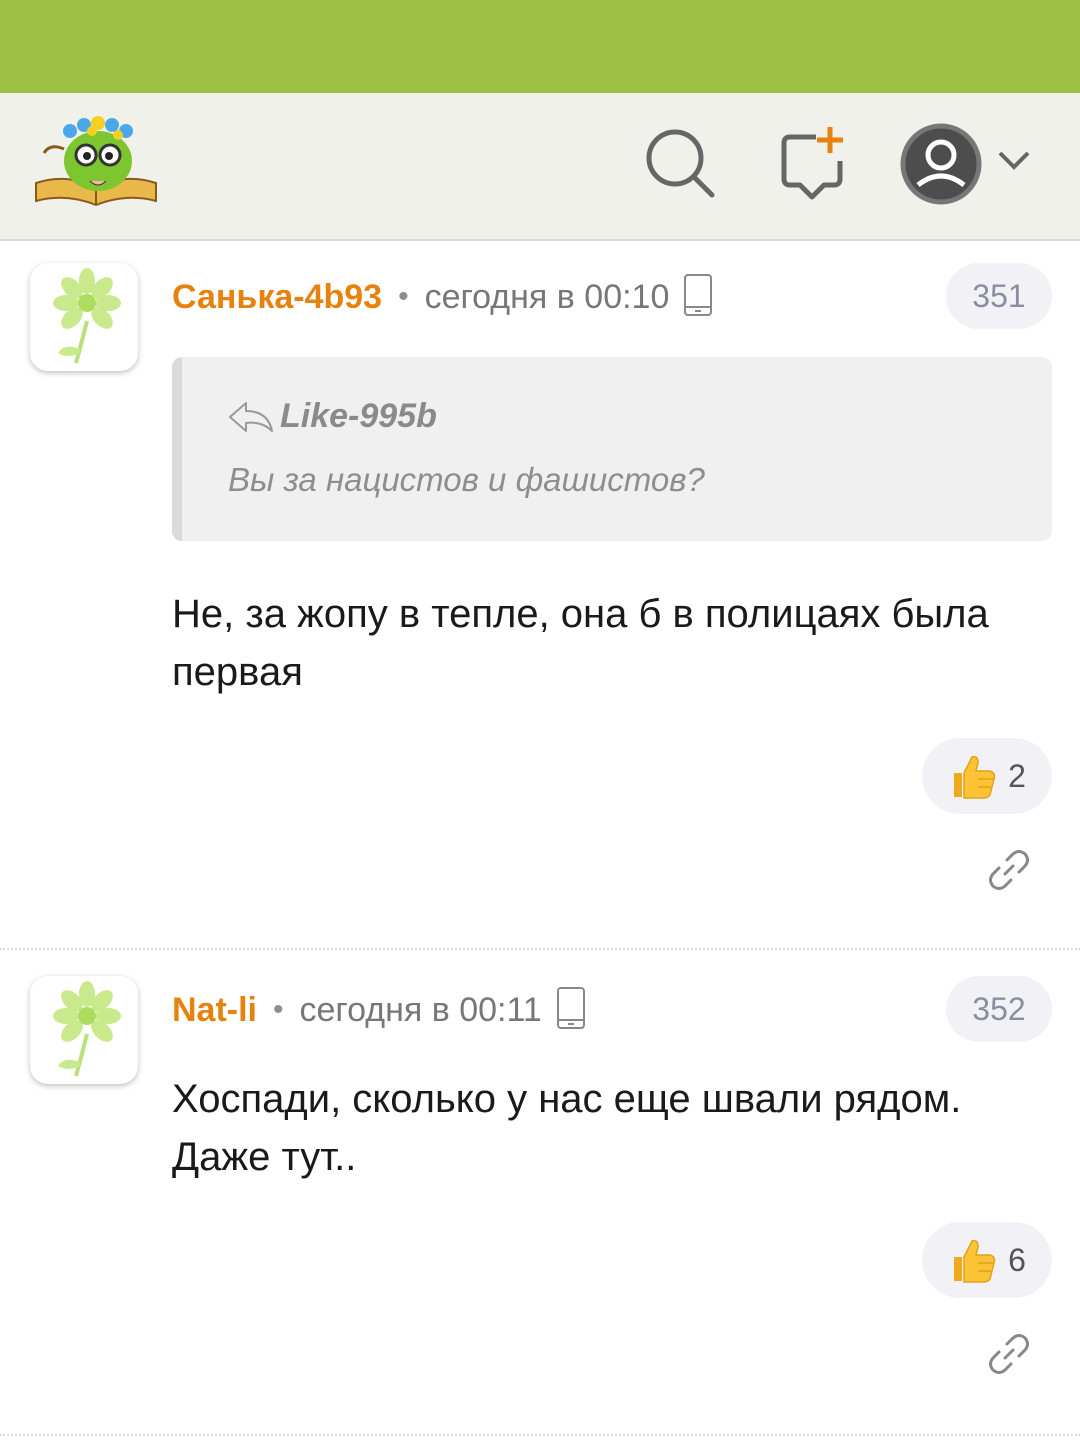 Image resolution: width=1080 pixels, height=1454 pixels. I want to click on user-menu-button, so click(968, 164).